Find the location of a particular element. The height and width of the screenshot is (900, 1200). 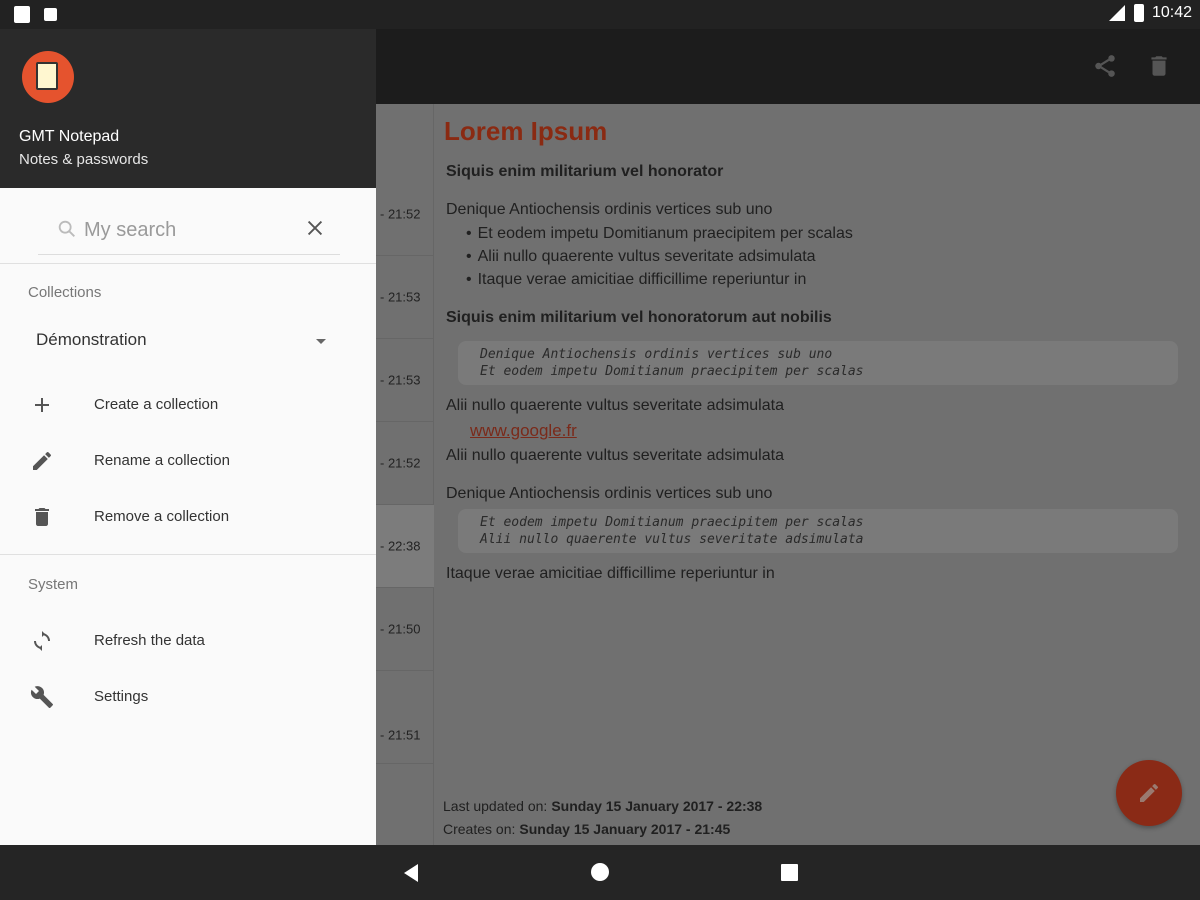

refresh-icon is located at coordinates (42, 641).